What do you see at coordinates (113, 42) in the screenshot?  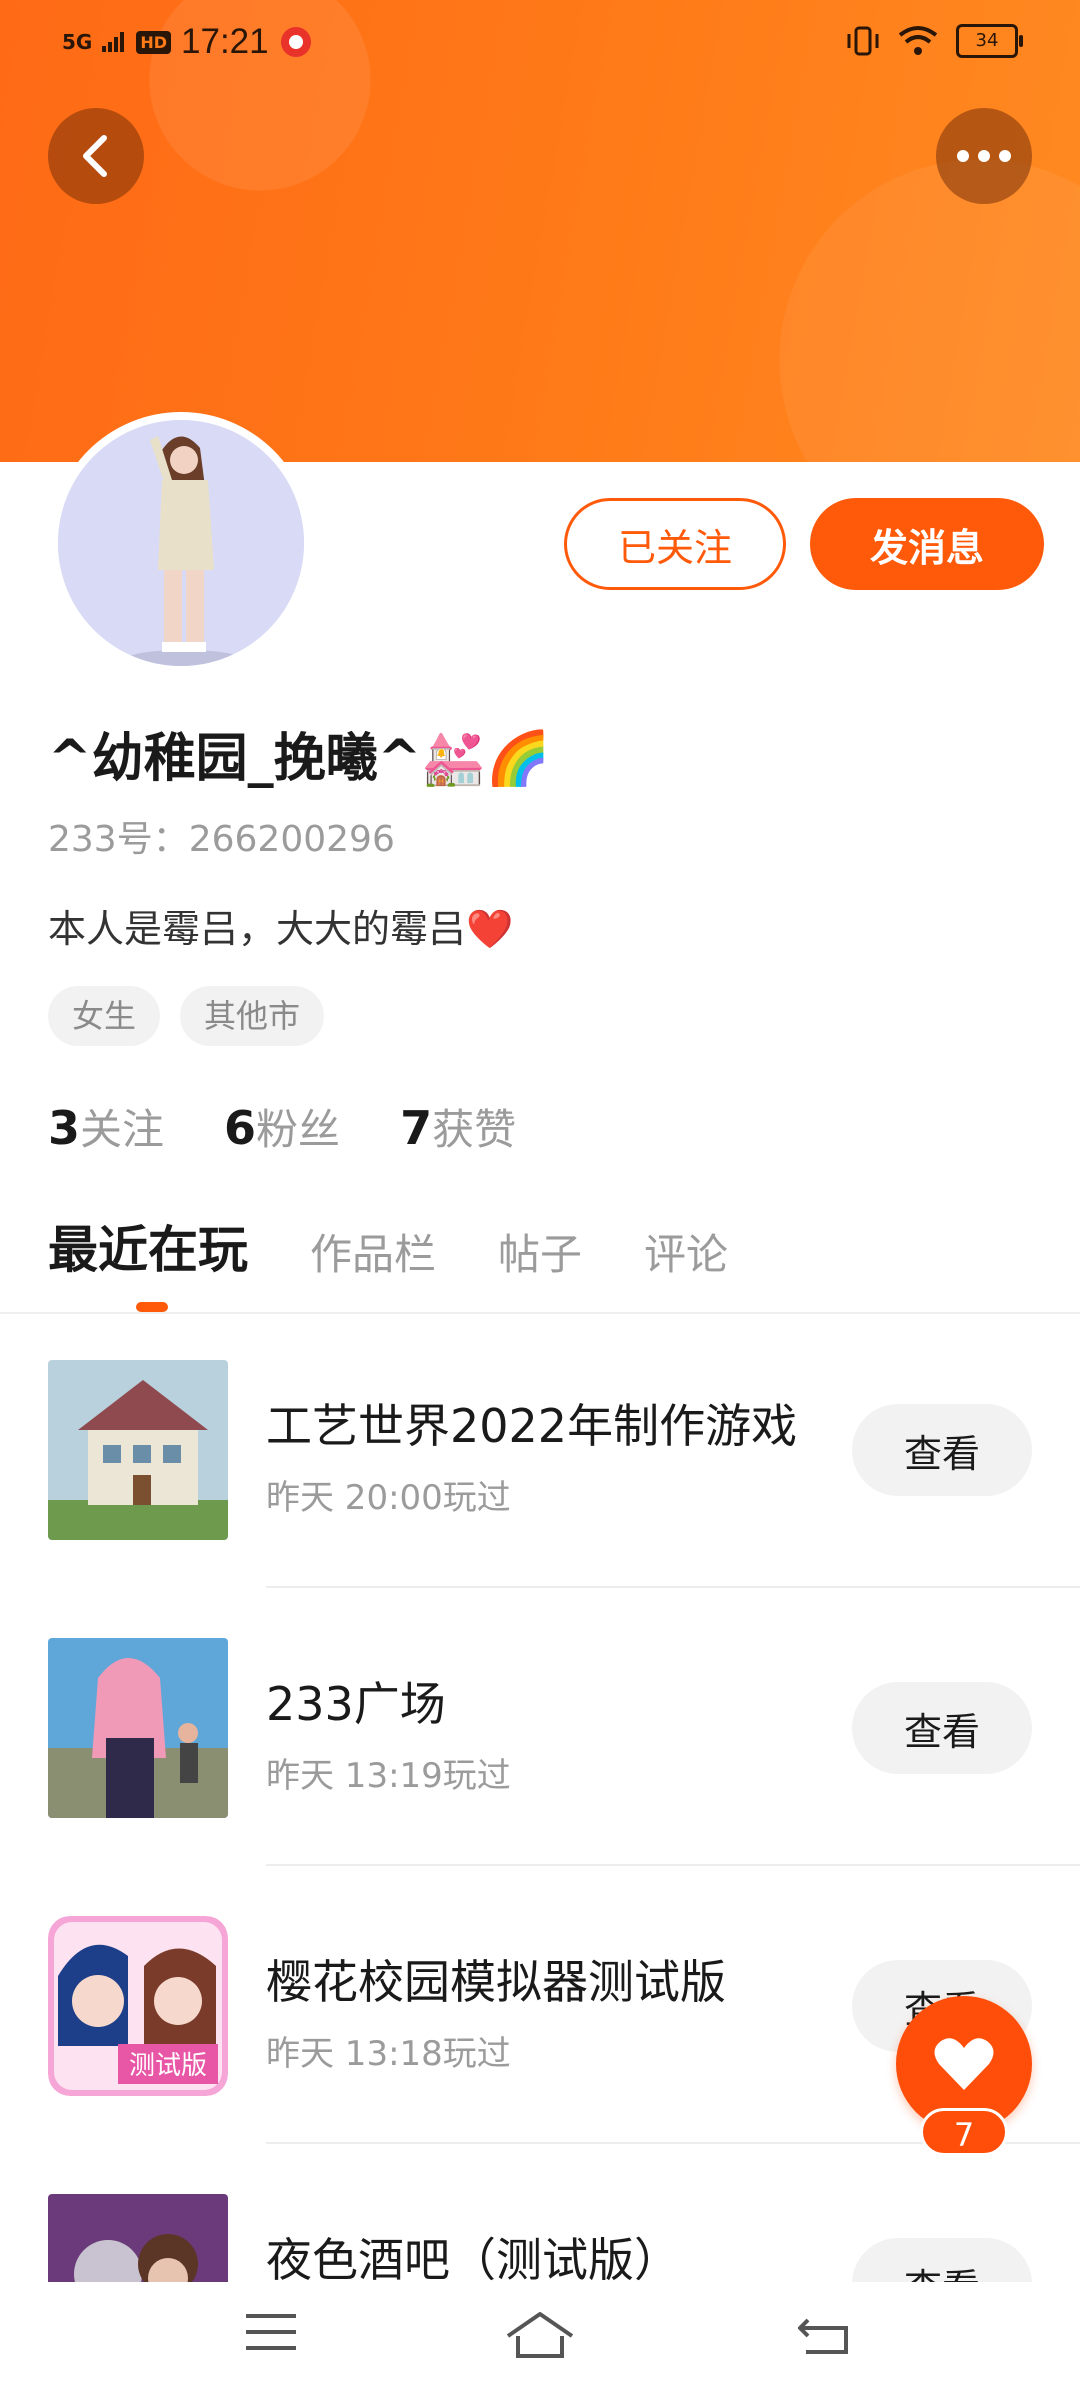 I see `signal-bars-icon` at bounding box center [113, 42].